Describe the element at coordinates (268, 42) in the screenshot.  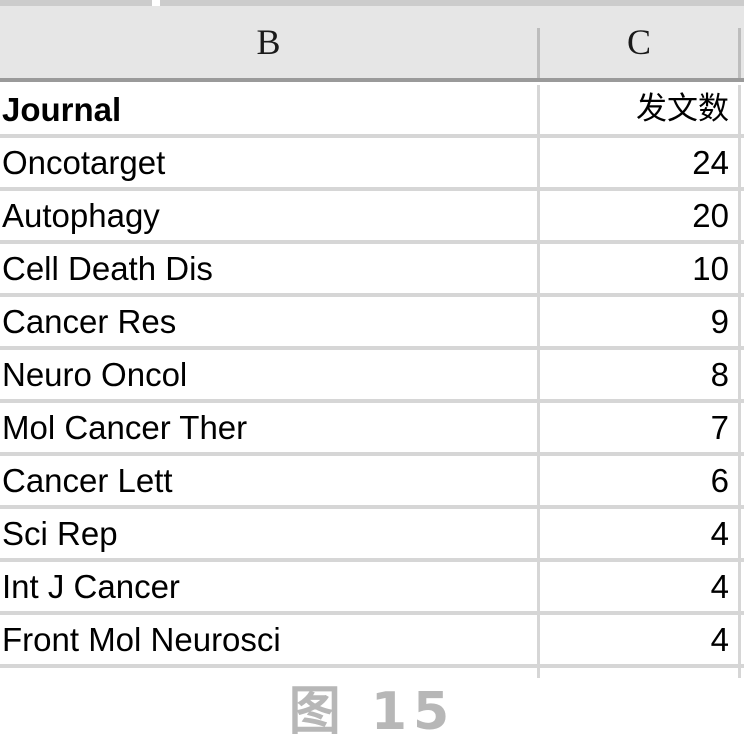
I see `column-header-b: B` at that location.